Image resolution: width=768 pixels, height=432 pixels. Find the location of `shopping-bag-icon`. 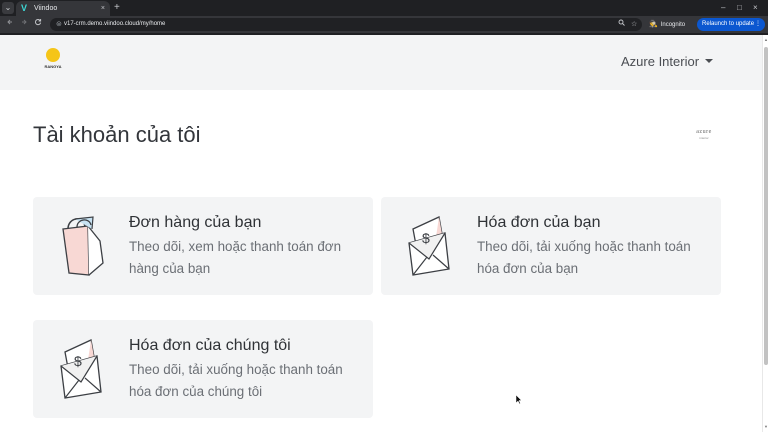

shopping-bag-icon is located at coordinates (83, 246).